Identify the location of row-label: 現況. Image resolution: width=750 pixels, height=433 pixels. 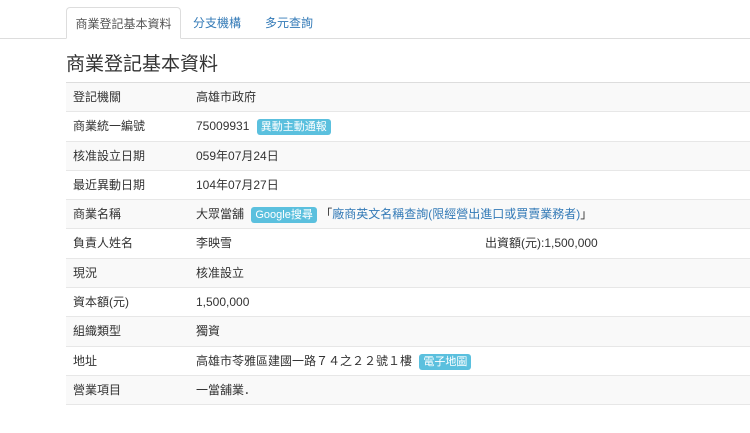
(85, 272).